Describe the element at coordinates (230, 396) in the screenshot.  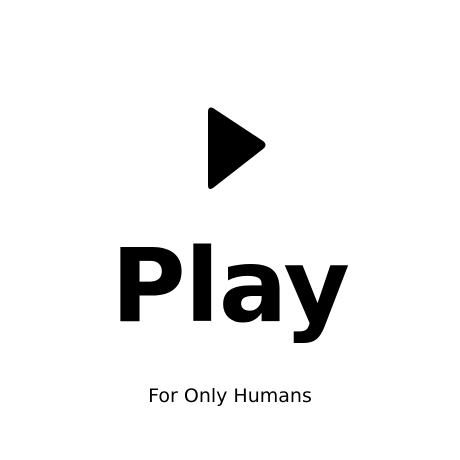
I see `tagline: For Only Humans` at that location.